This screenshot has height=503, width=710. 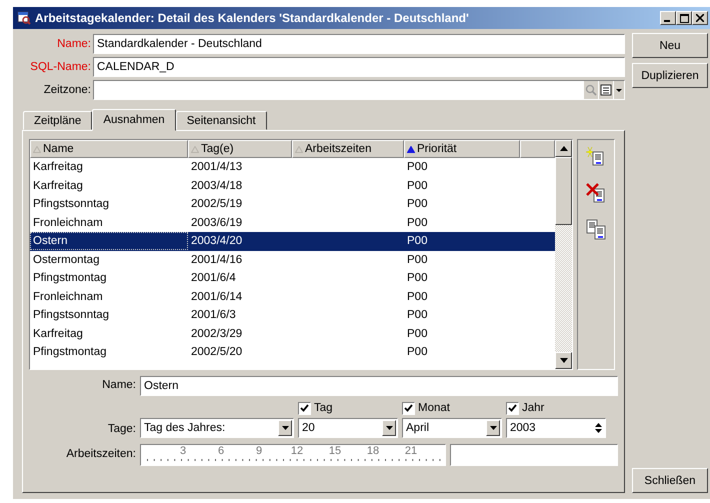 What do you see at coordinates (213, 278) in the screenshot?
I see `table-cell-text: 2001/6/4` at bounding box center [213, 278].